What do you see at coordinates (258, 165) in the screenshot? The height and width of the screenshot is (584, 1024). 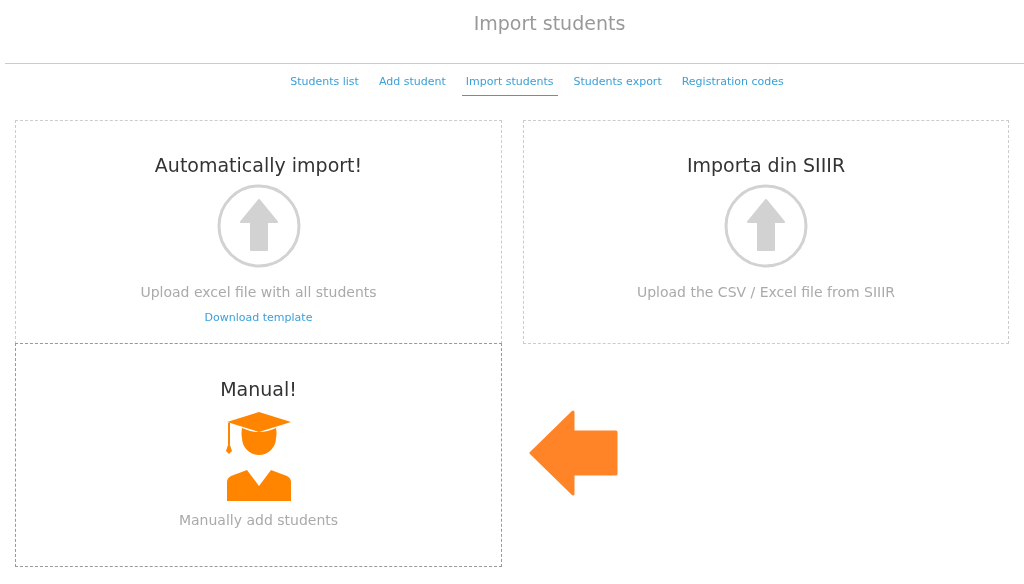 I see `card-title: Automatically import!` at bounding box center [258, 165].